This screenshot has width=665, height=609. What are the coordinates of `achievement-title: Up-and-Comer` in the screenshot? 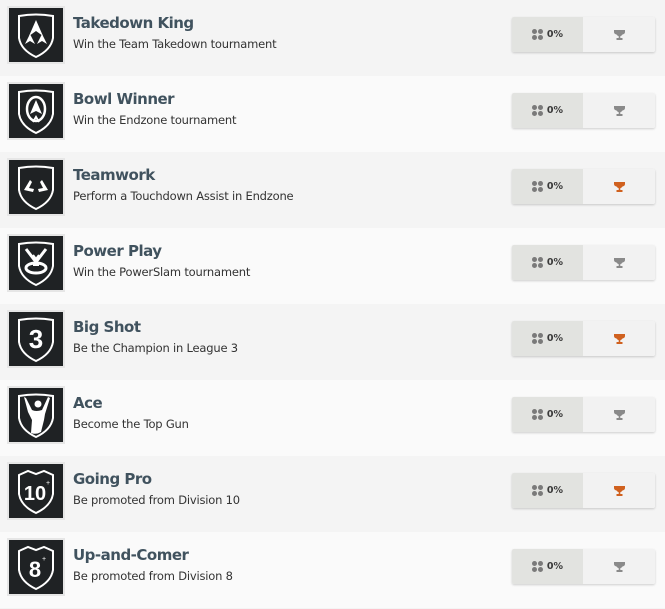 It's located at (131, 555).